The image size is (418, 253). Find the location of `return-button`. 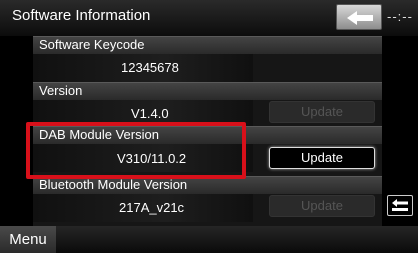

return-button is located at coordinates (400, 205).